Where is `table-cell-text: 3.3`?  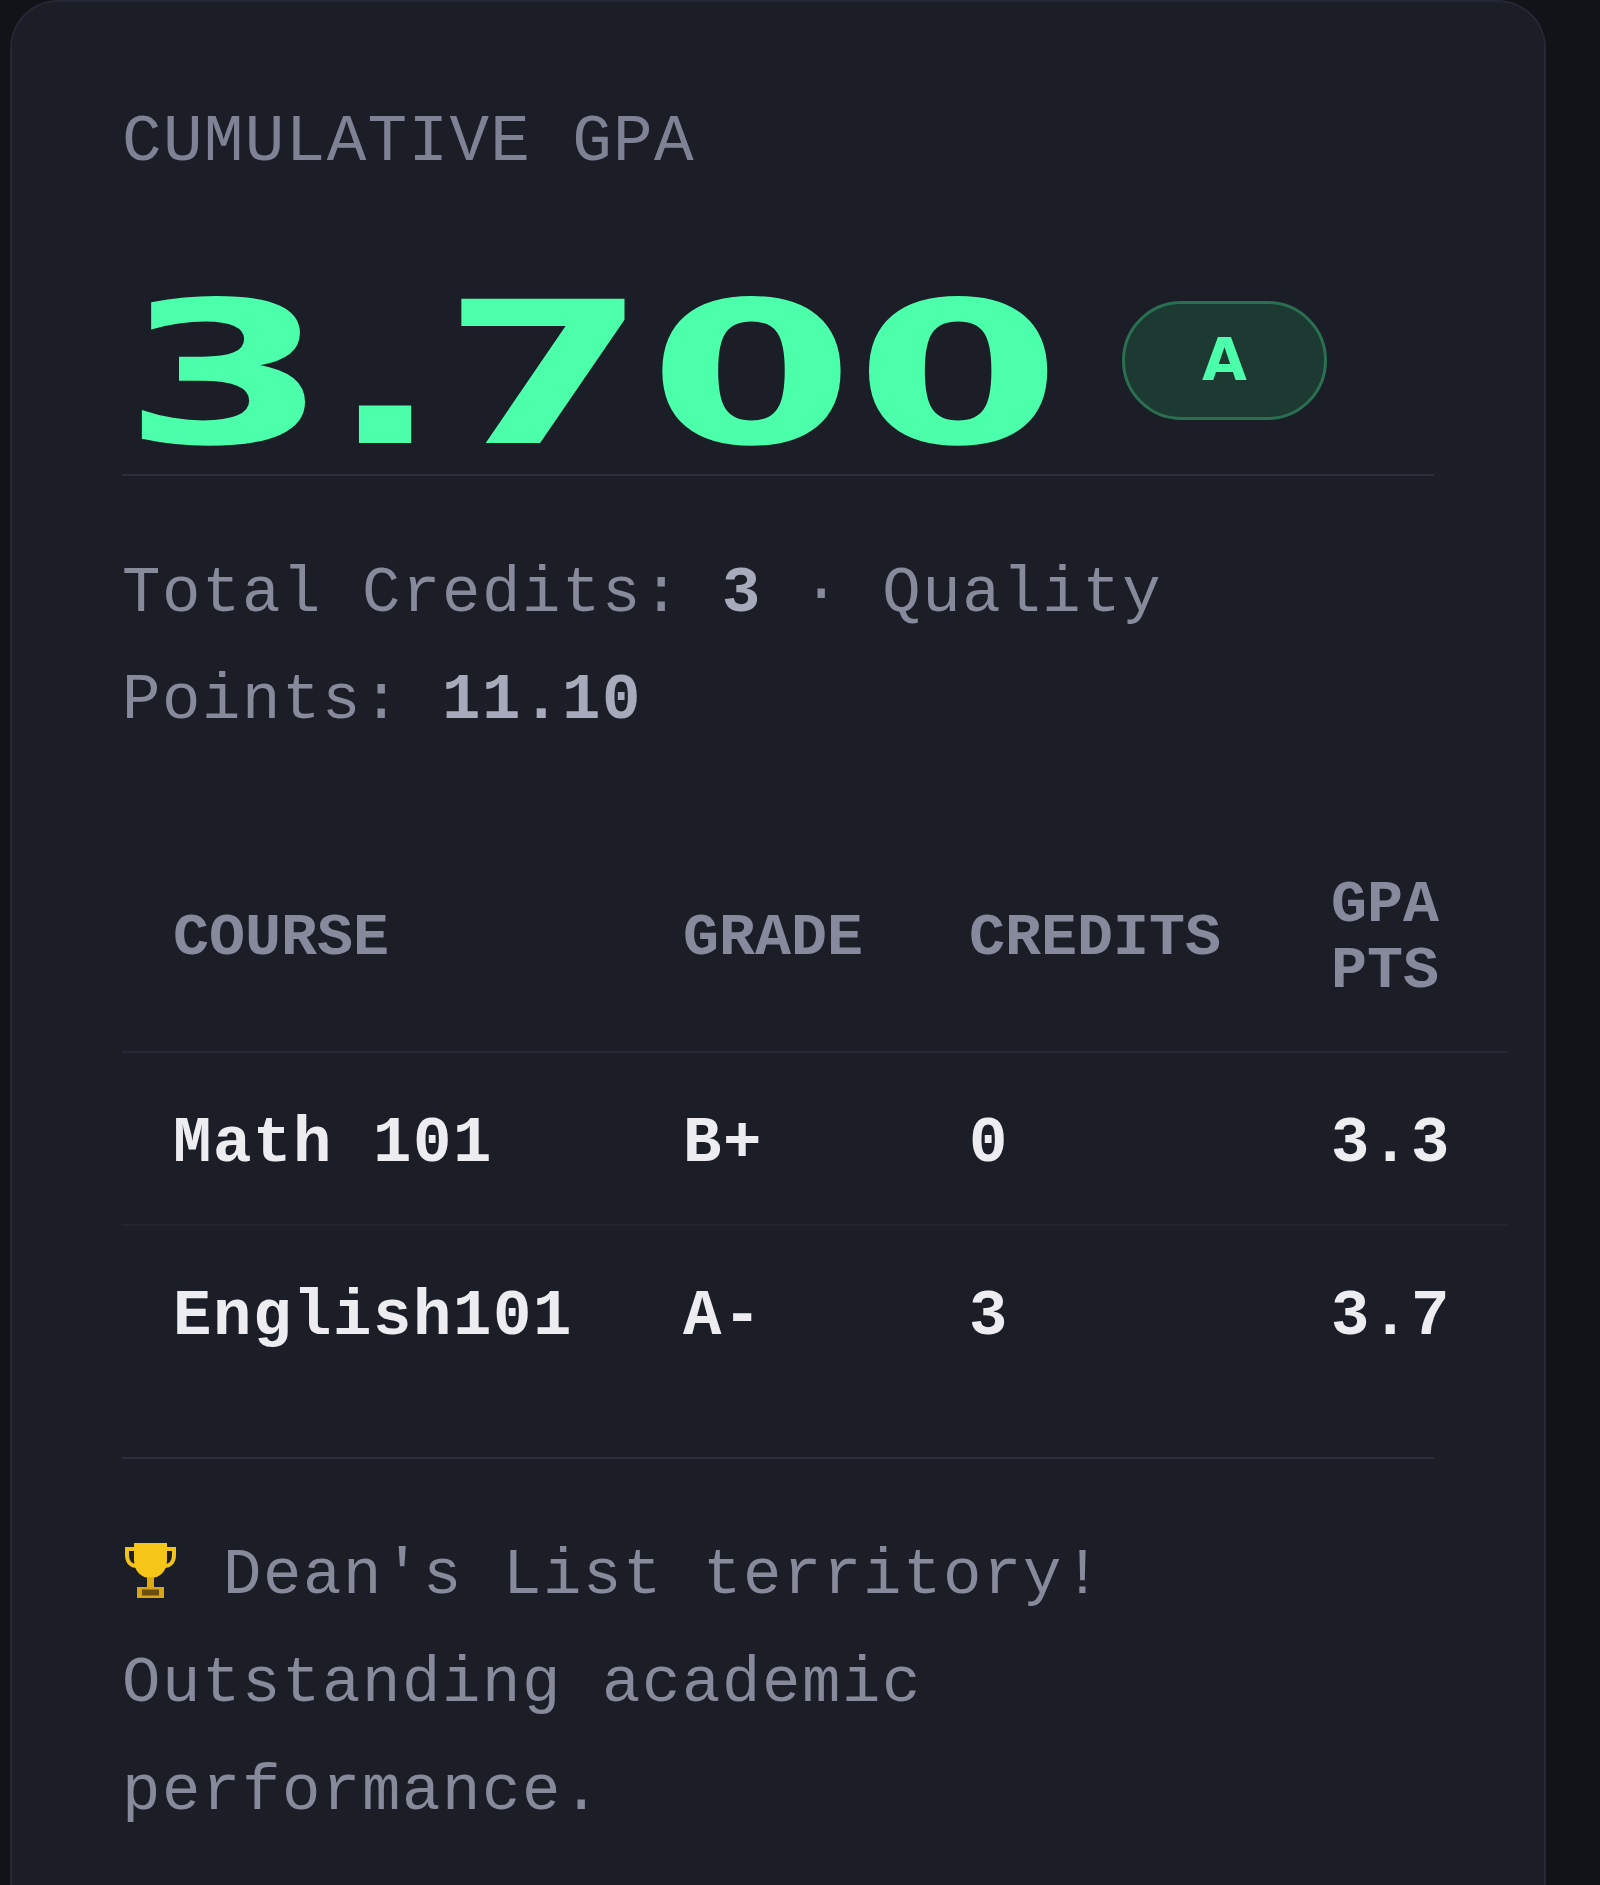 table-cell-text: 3.3 is located at coordinates (1391, 1144).